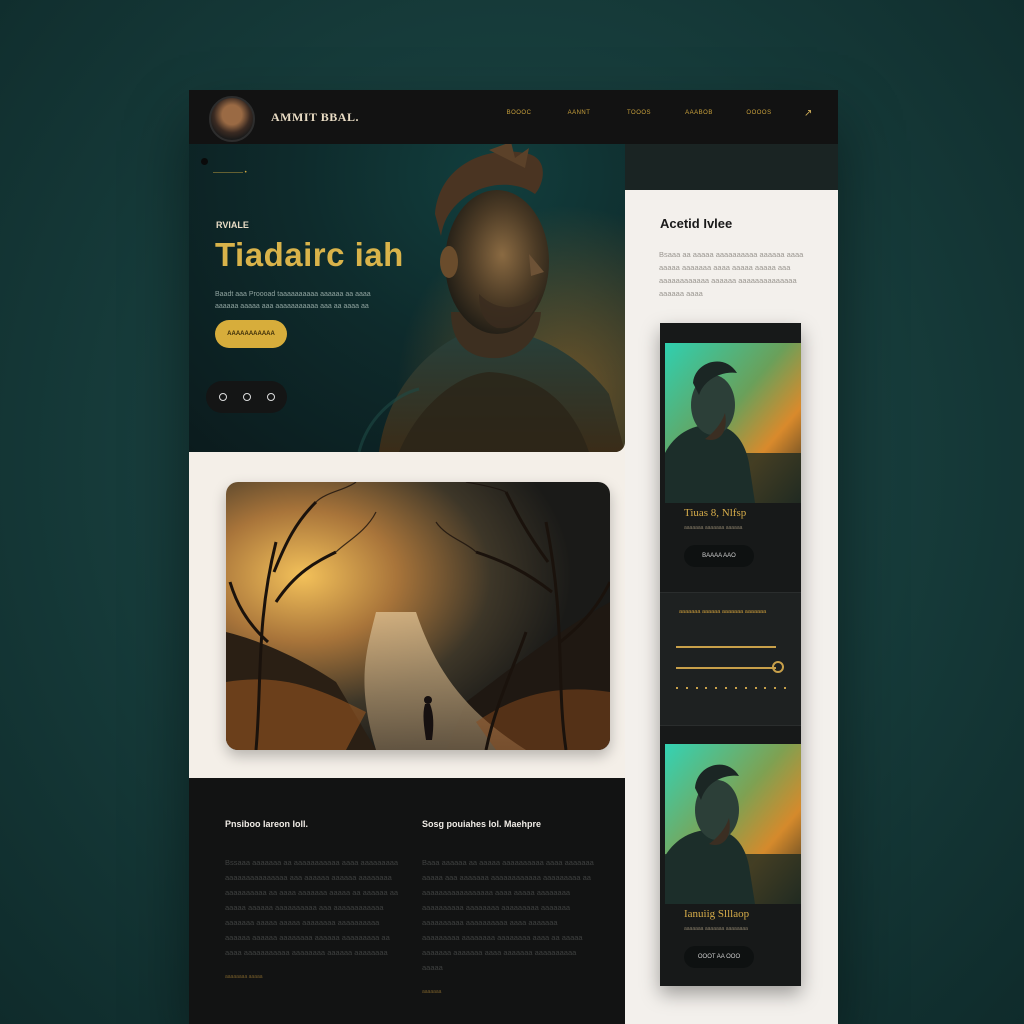  Describe the element at coordinates (482, 824) in the screenshot. I see `footer-column-2-title: Sosg pouiahes Iol. Maehpre` at that location.